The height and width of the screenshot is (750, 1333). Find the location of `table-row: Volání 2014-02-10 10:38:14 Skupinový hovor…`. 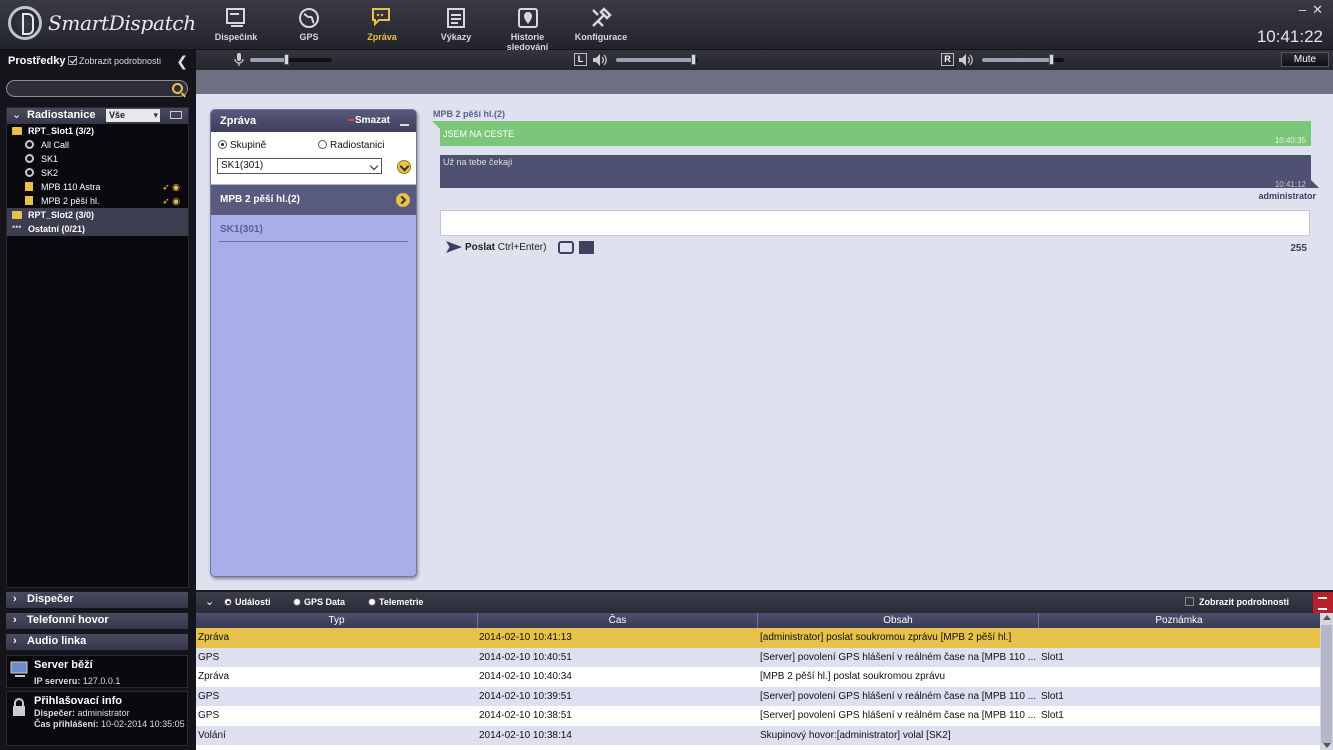

table-row: Volání 2014-02-10 10:38:14 Skupinový hovor… is located at coordinates (758, 735).